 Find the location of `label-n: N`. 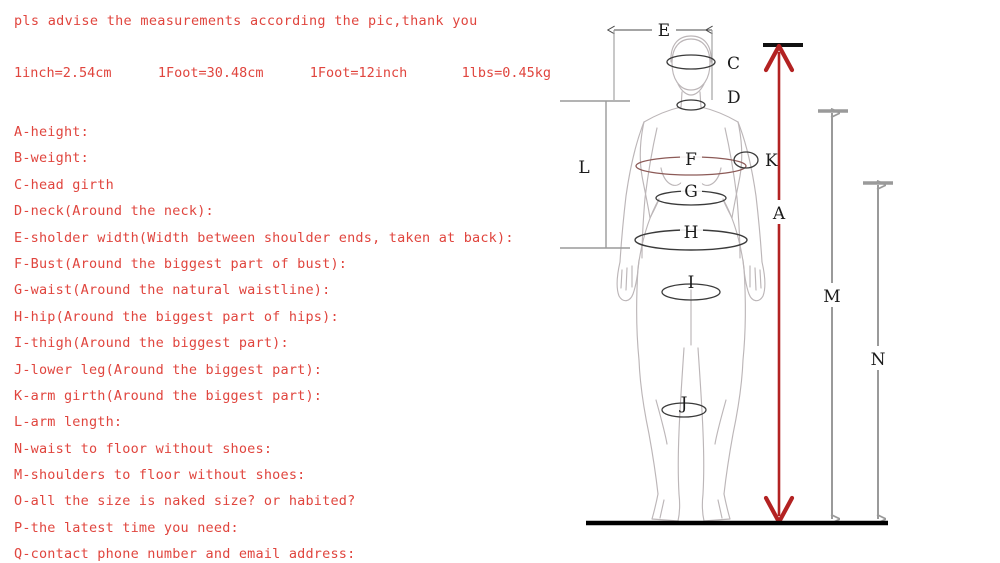

label-n: N is located at coordinates (878, 360).